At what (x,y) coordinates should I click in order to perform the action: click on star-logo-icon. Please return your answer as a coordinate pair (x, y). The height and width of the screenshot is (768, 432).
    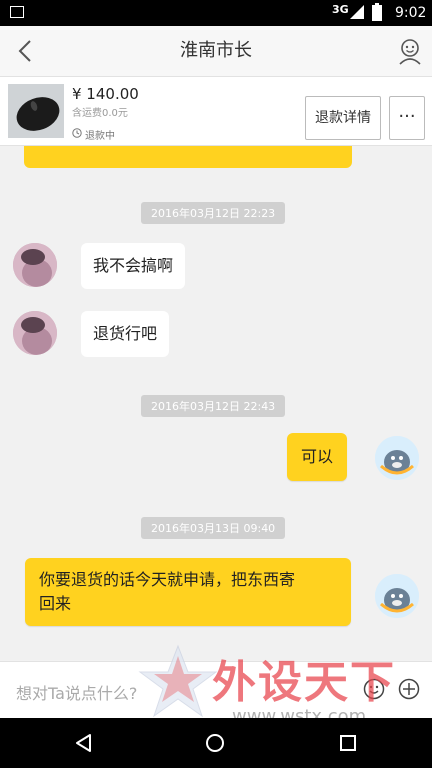
    Looking at the image, I should click on (178, 681).